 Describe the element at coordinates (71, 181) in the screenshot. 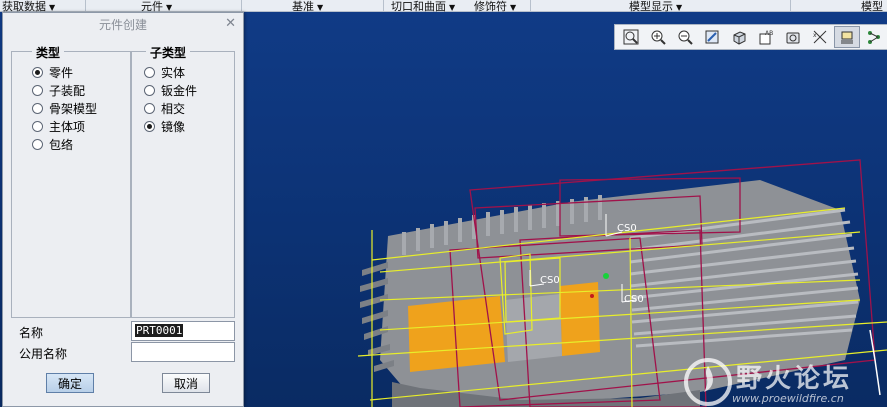

I see `type-group: 类型 零件 子装配 骨架模型 主体项 包络` at that location.